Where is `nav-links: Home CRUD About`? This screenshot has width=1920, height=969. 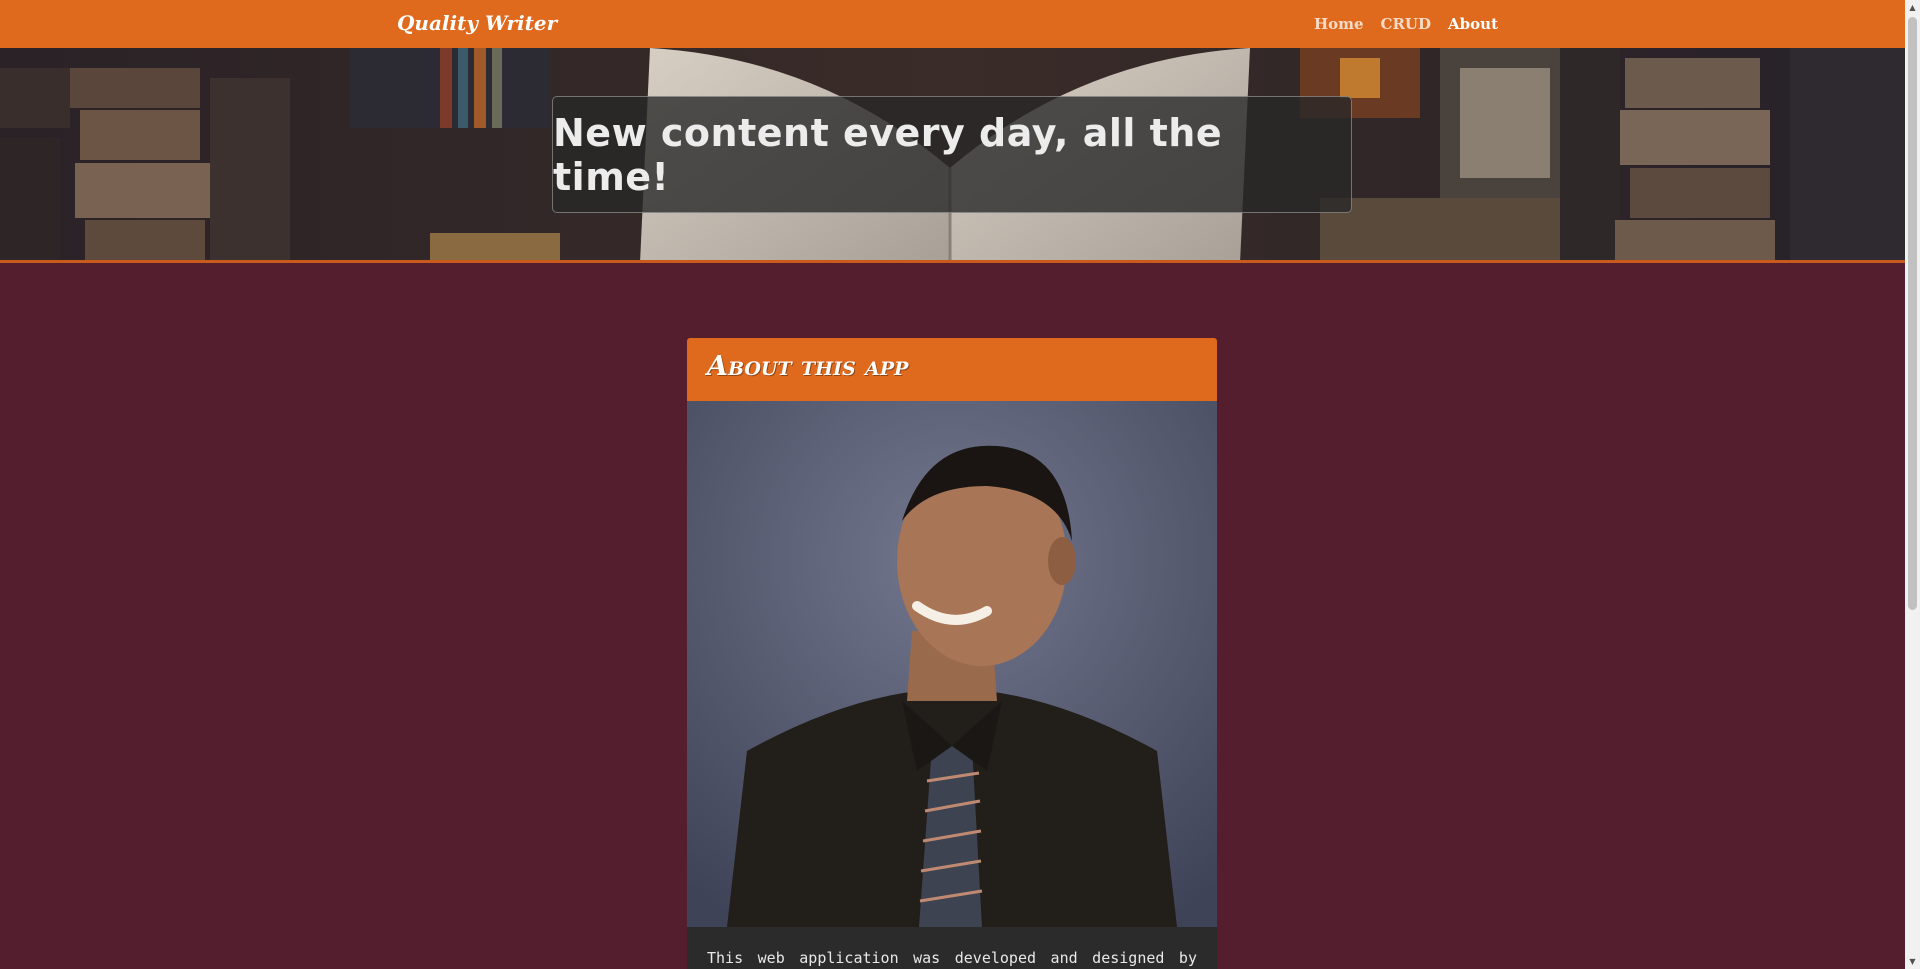
nav-links: Home CRUD About is located at coordinates (1406, 24).